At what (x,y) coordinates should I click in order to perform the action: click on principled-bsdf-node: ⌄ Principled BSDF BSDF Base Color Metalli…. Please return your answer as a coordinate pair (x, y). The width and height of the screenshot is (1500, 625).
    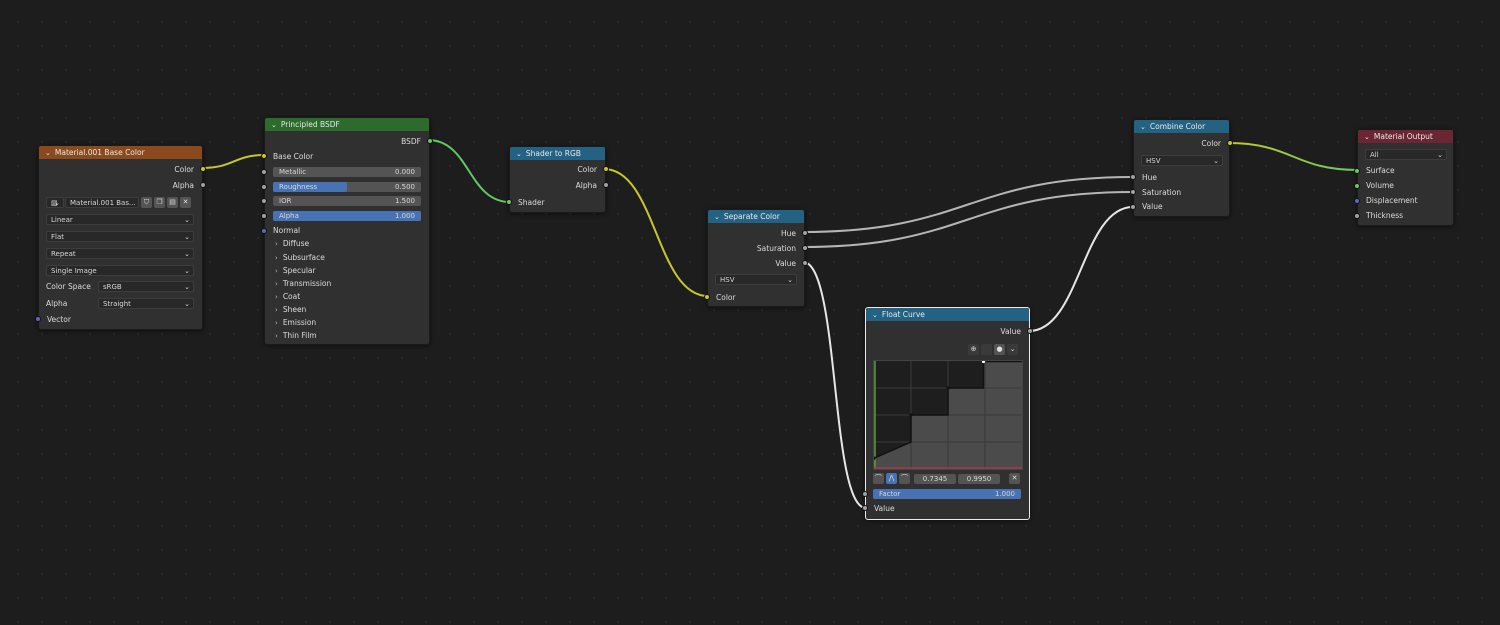
    Looking at the image, I should click on (347, 231).